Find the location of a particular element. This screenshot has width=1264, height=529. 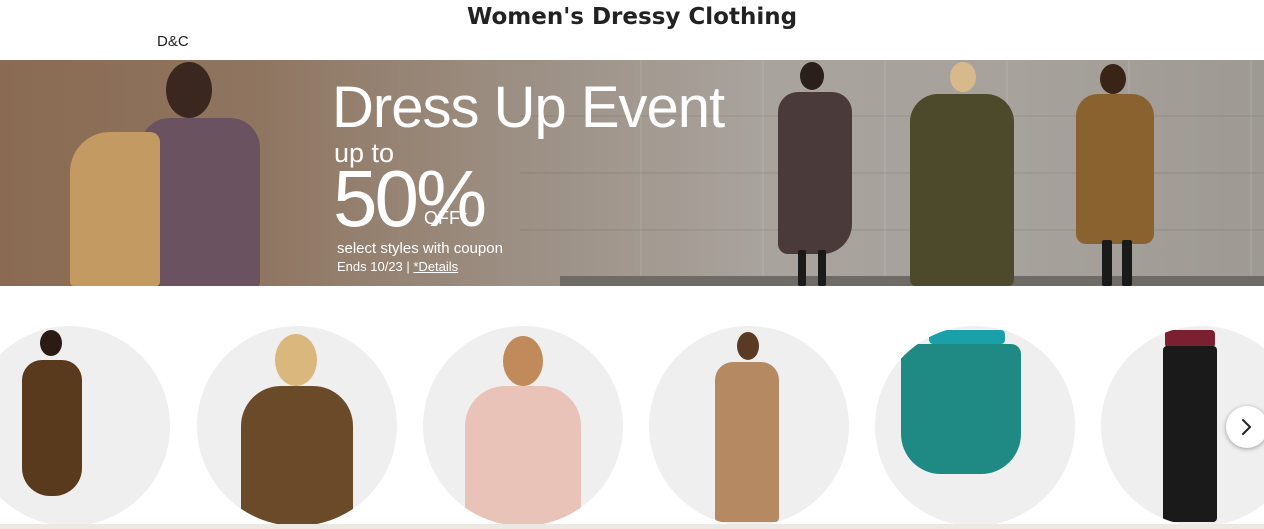

category-dresses is located at coordinates (85, 426).